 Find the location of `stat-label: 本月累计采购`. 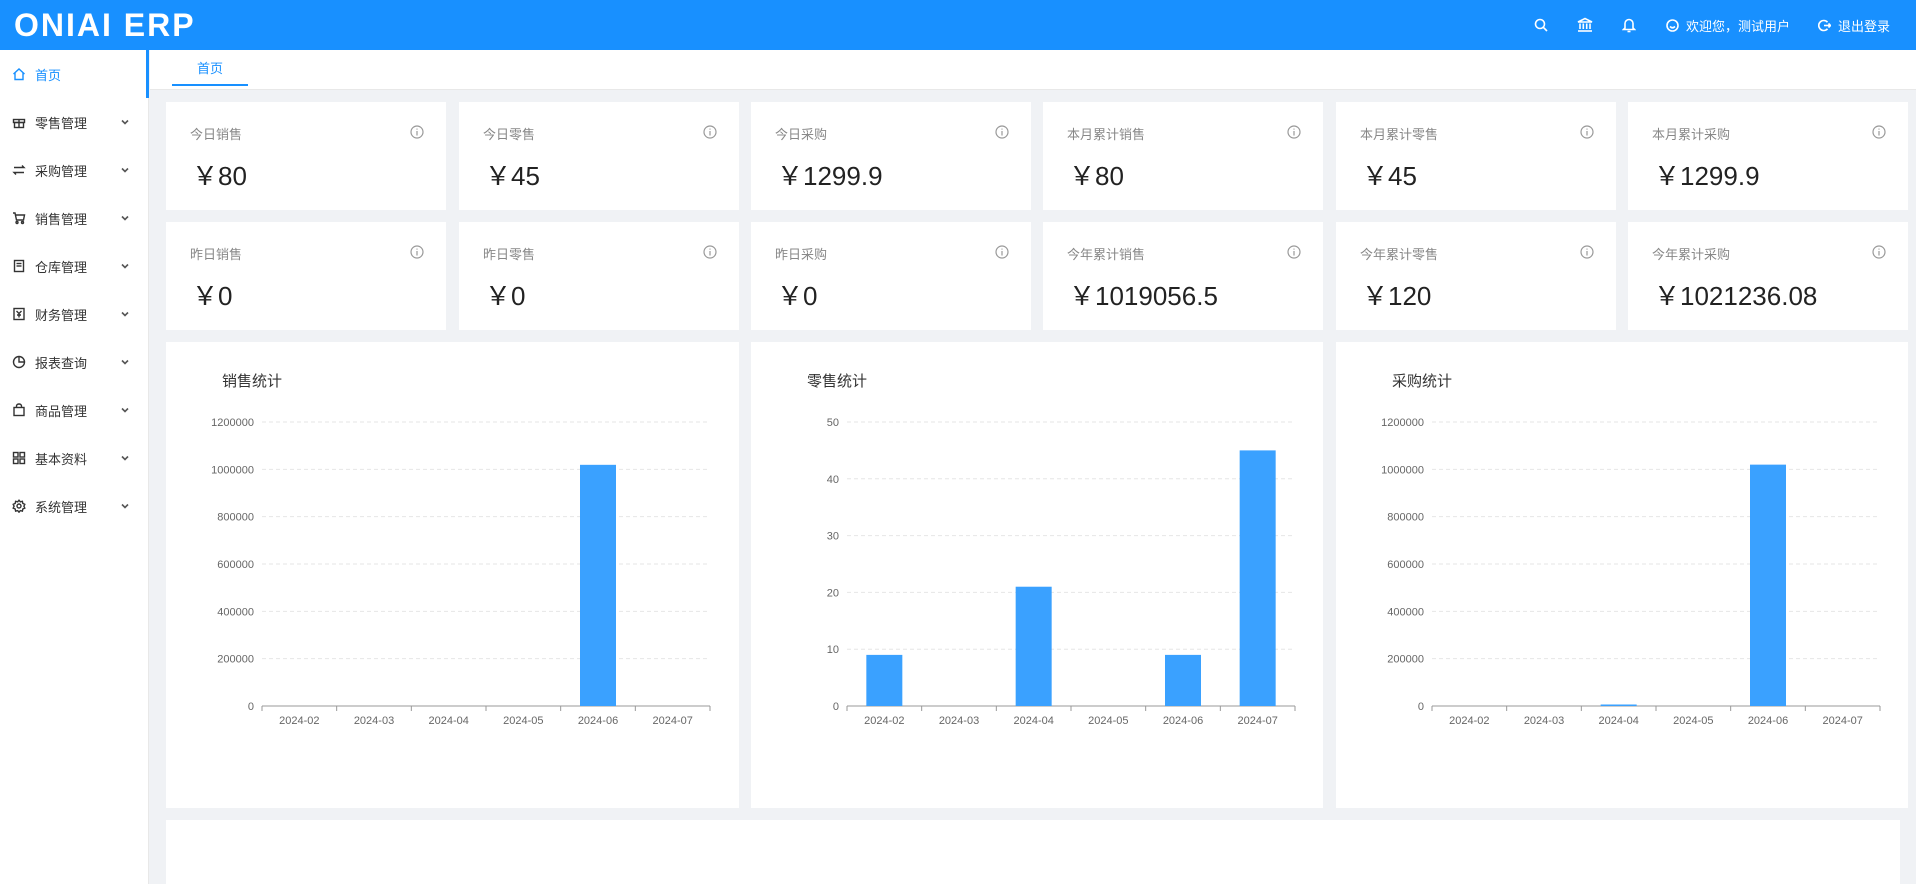

stat-label: 本月累计采购 is located at coordinates (1691, 135).